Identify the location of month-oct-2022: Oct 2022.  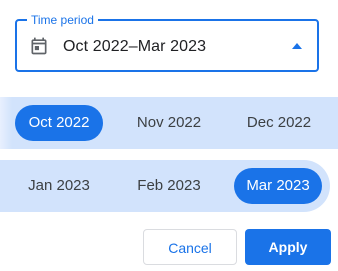
(59, 123).